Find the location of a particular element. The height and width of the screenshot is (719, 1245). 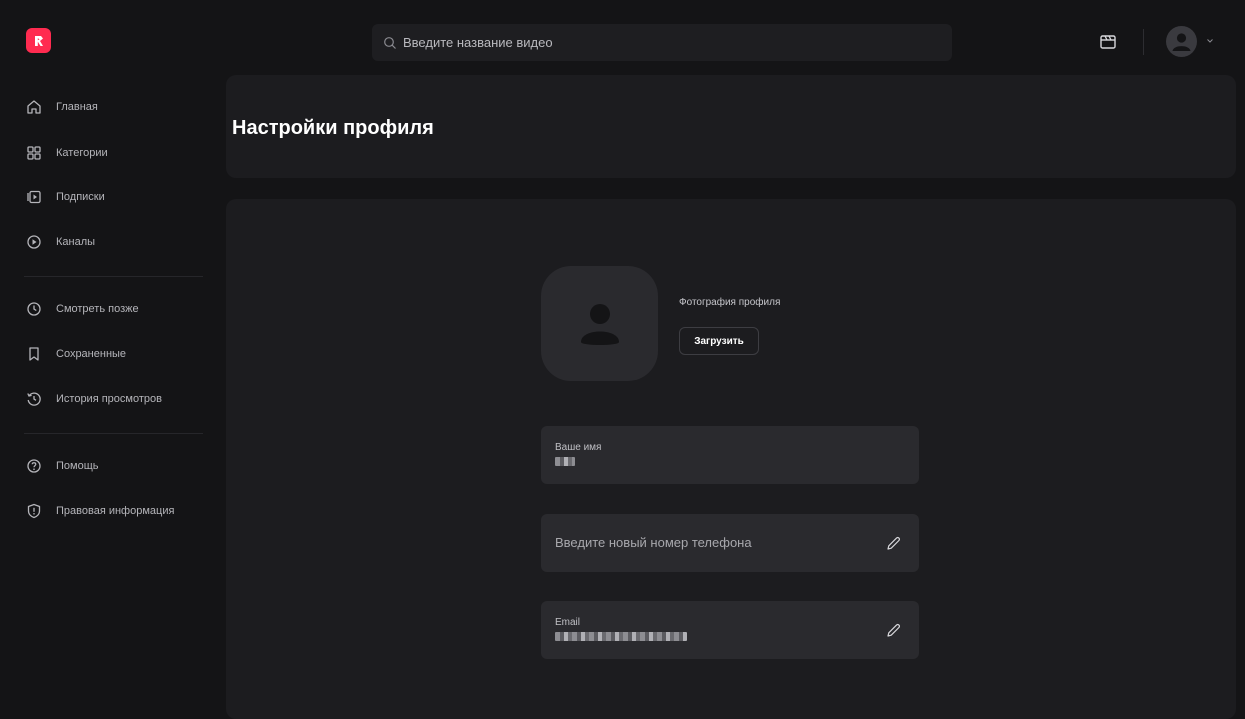

sidebar-item-label: Правовая информация is located at coordinates (115, 511).